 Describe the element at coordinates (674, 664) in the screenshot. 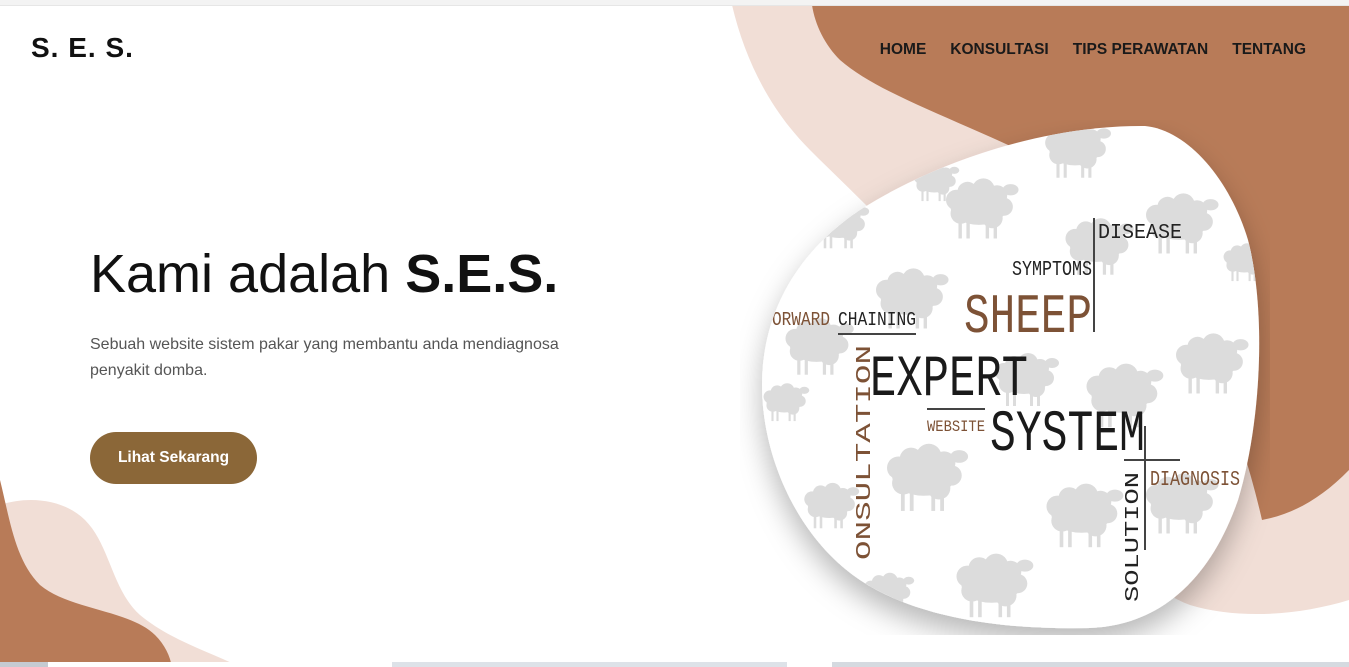

I see `browser-bottom-edge` at that location.